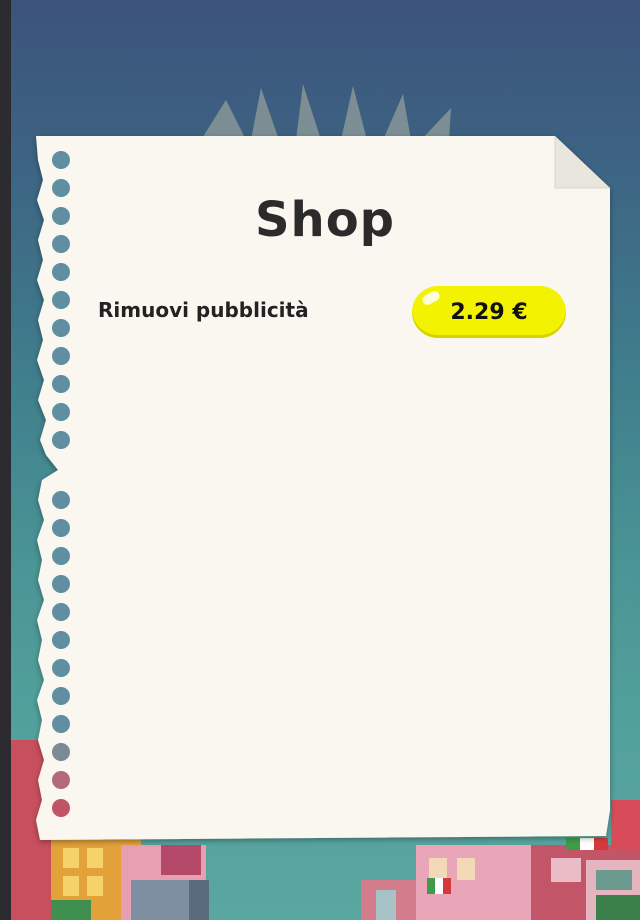  Describe the element at coordinates (431, 298) in the screenshot. I see `button-shine` at that location.